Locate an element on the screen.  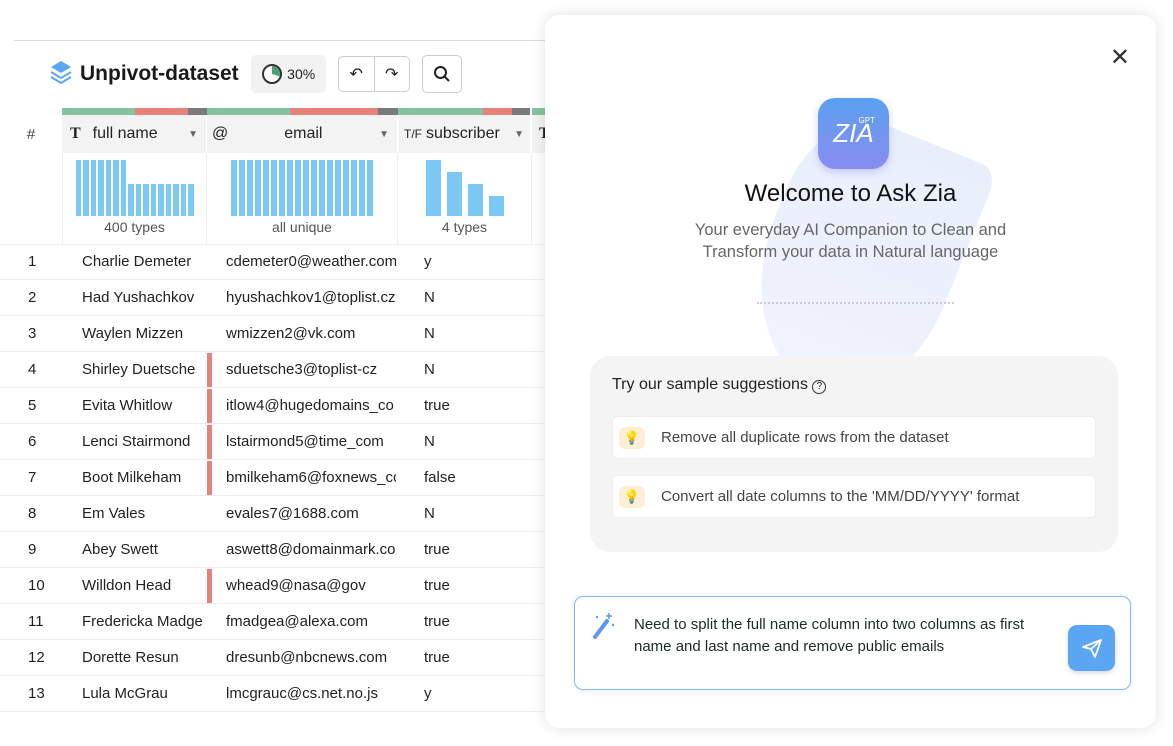
quality-progress: 30% is located at coordinates (288, 74).